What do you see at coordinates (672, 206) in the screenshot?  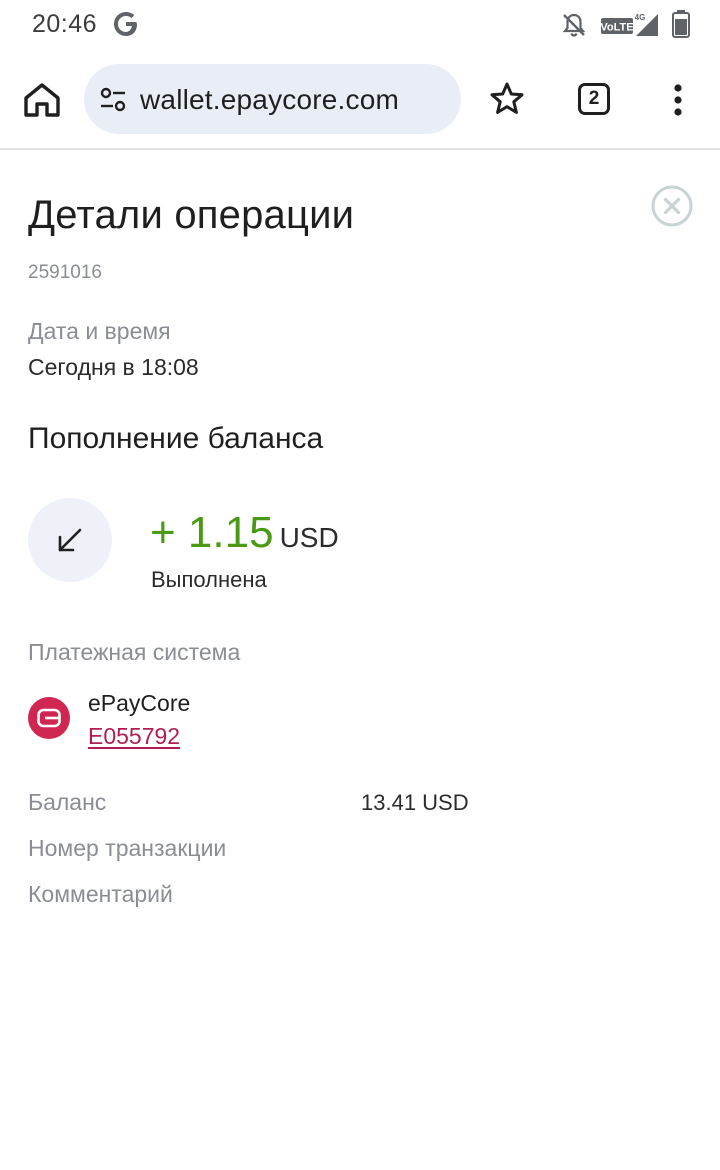 I see `close-icon` at bounding box center [672, 206].